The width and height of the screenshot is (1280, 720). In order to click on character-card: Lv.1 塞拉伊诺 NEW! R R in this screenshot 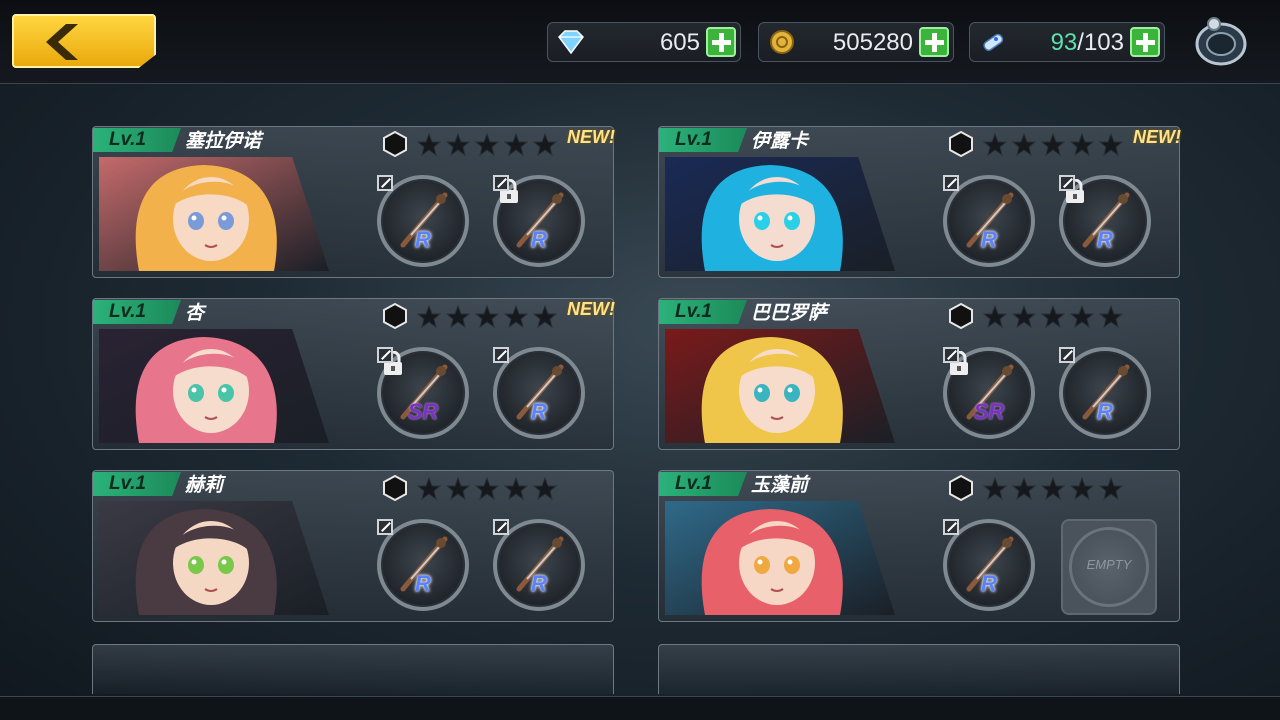, I will do `click(353, 202)`.